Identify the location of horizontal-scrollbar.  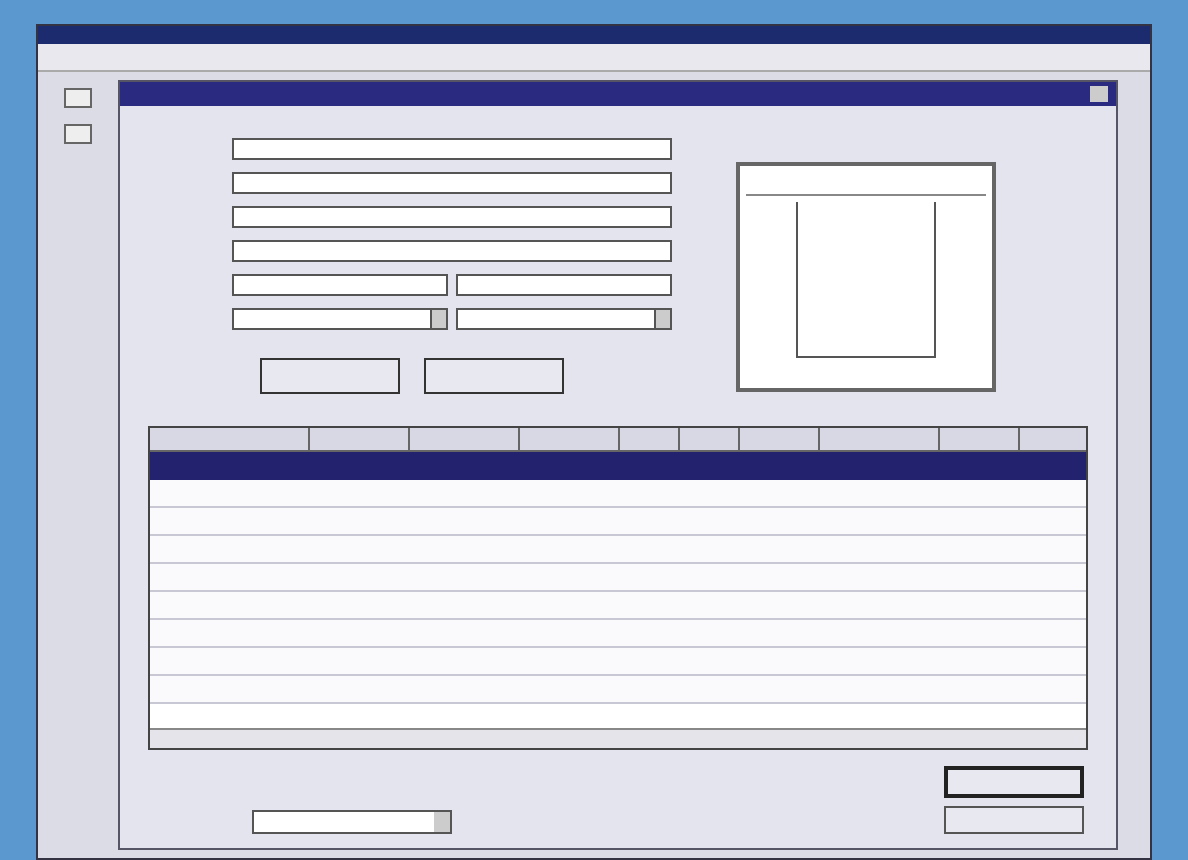
(618, 738).